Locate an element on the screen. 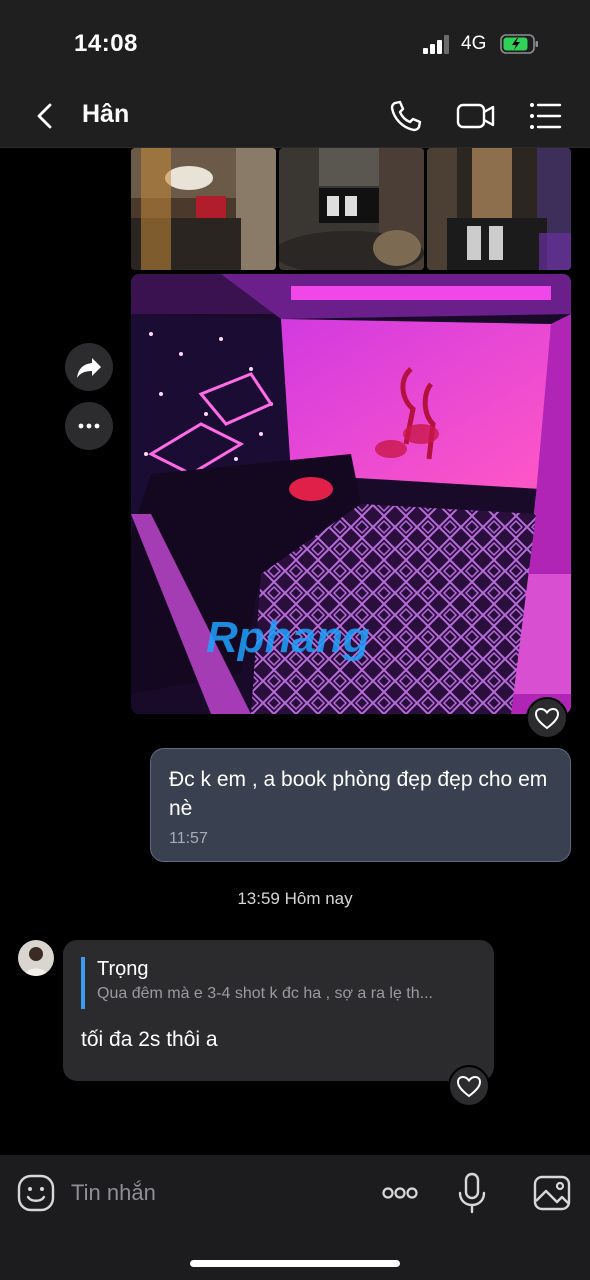  message-text: tối đa 2s thôi a is located at coordinates (149, 1039).